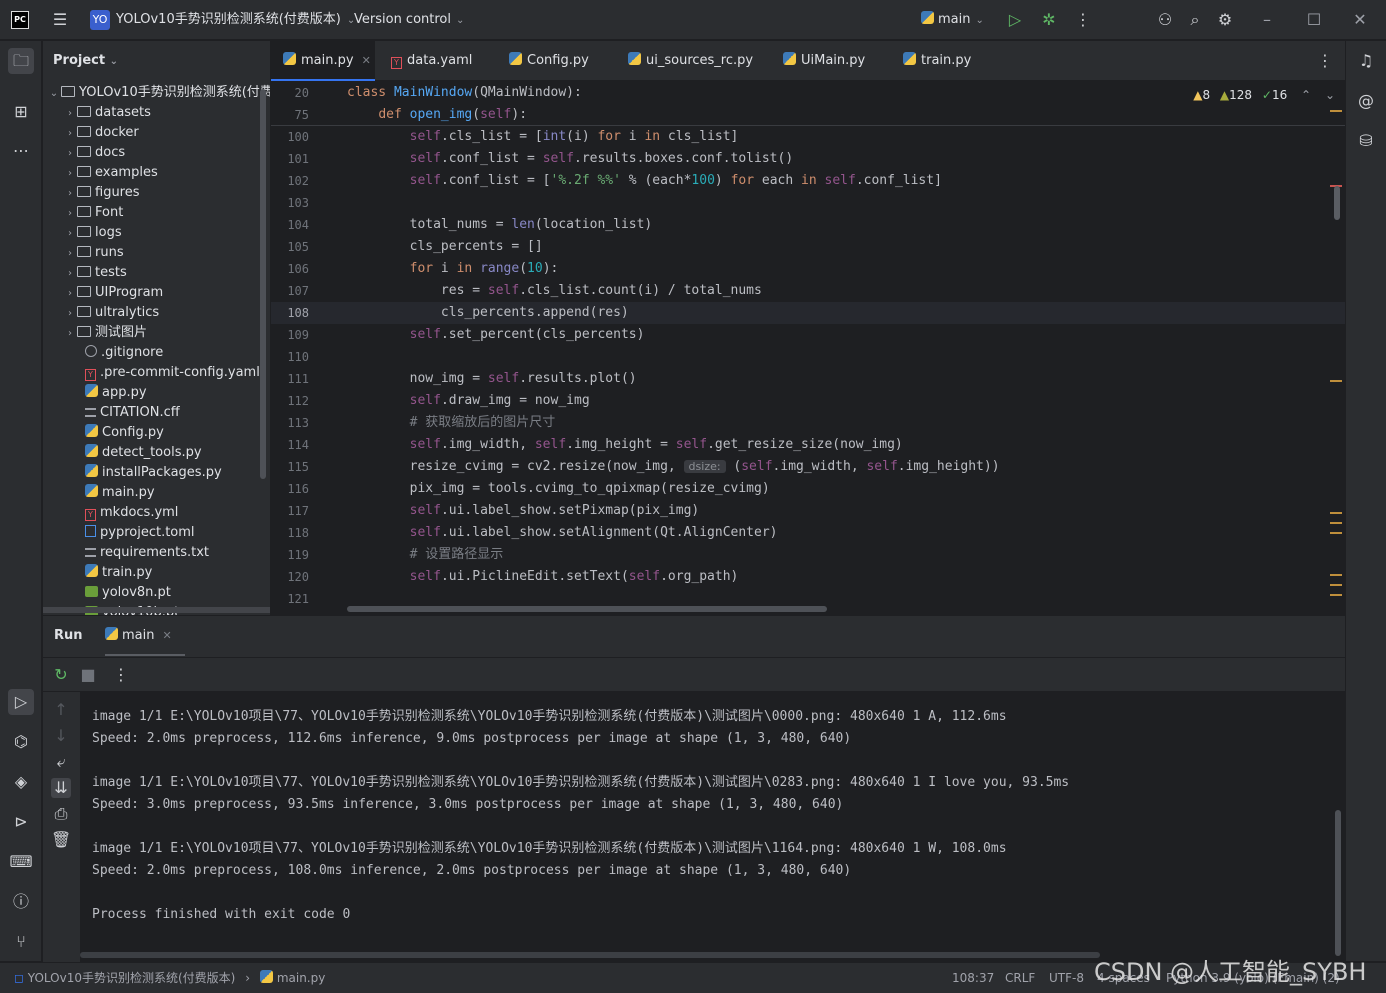  Describe the element at coordinates (437, 115) in the screenshot. I see `sticky-code-line: def open_img(self):` at that location.